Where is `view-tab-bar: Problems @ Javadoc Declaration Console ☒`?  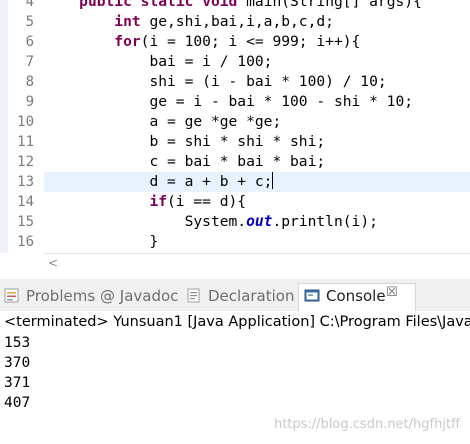
view-tab-bar: Problems @ Javadoc Declaration Console ☒ is located at coordinates (235, 295).